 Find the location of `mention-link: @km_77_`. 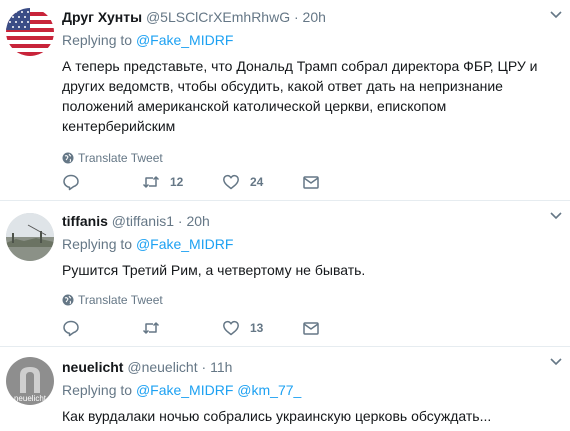

mention-link: @km_77_ is located at coordinates (269, 390).